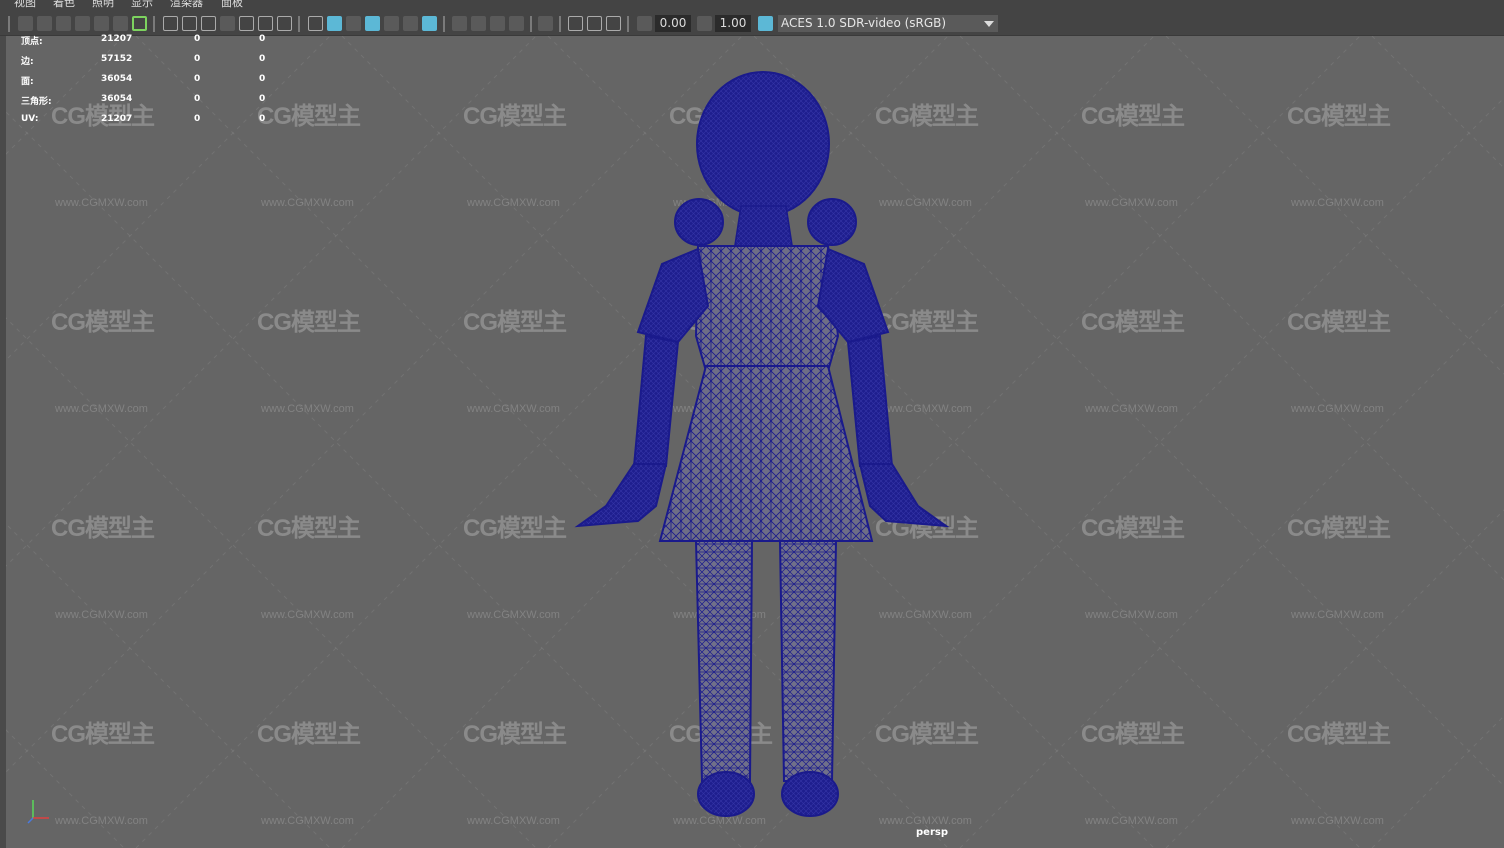 The image size is (1504, 848). Describe the element at coordinates (38, 812) in the screenshot. I see `view-axis-icon` at that location.